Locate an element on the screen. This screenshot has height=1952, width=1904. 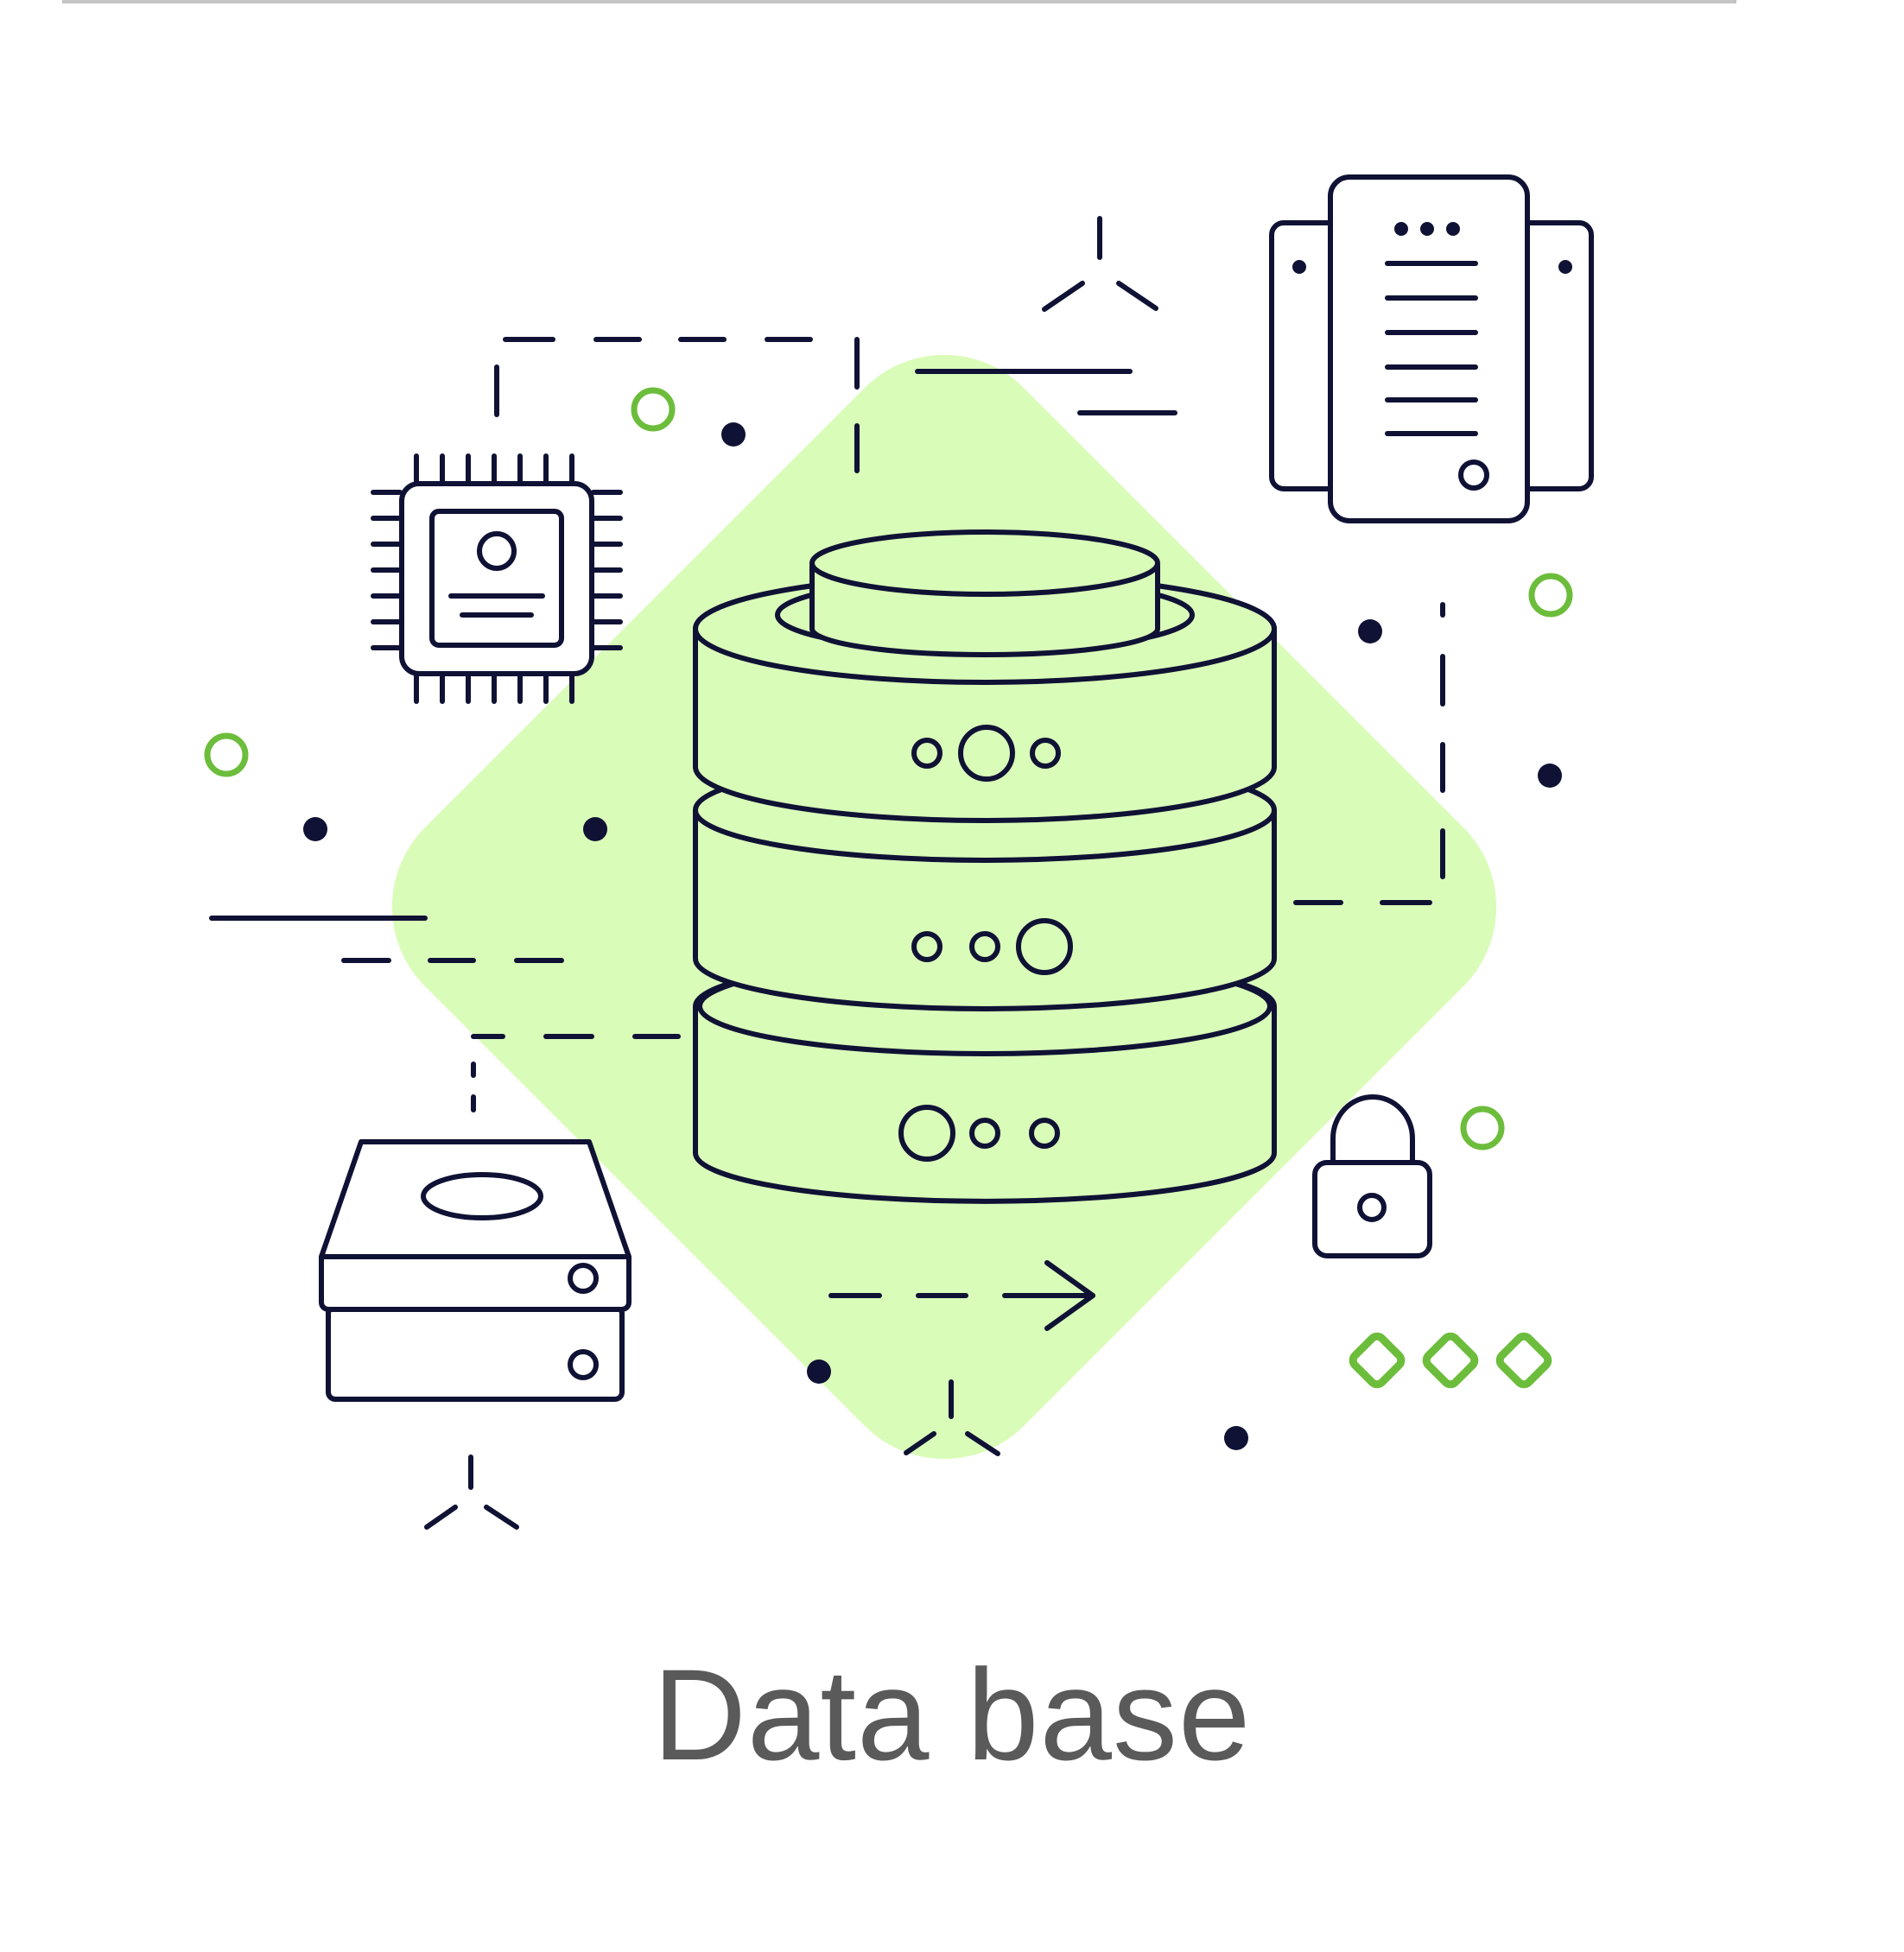
padlock-icon is located at coordinates (1372, 1176).